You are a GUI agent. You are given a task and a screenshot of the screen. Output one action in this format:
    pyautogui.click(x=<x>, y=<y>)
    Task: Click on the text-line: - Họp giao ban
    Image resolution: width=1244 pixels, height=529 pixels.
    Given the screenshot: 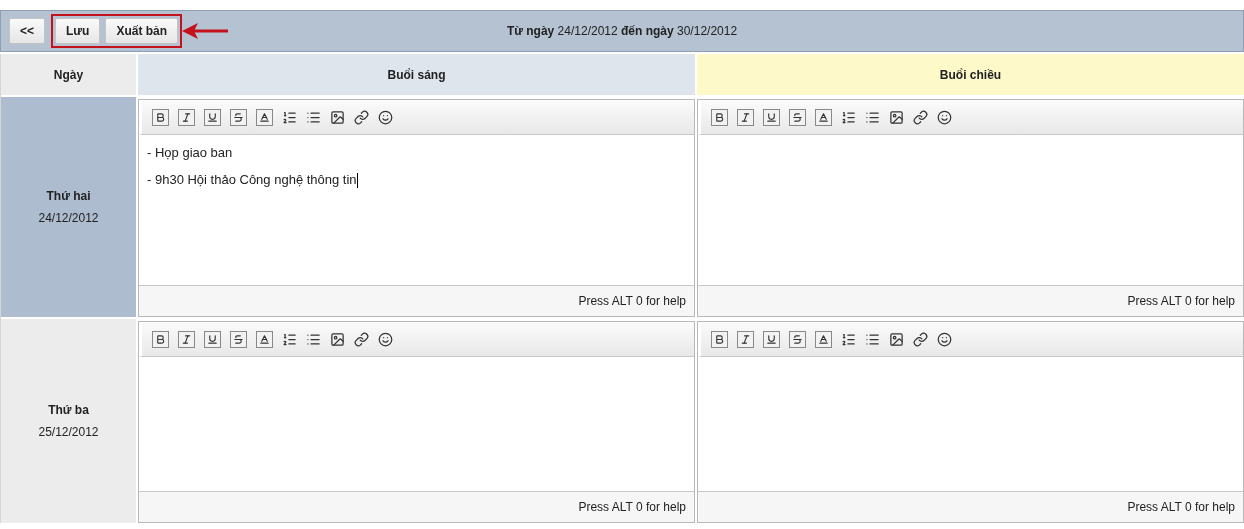 What is the action you would take?
    pyautogui.click(x=190, y=152)
    